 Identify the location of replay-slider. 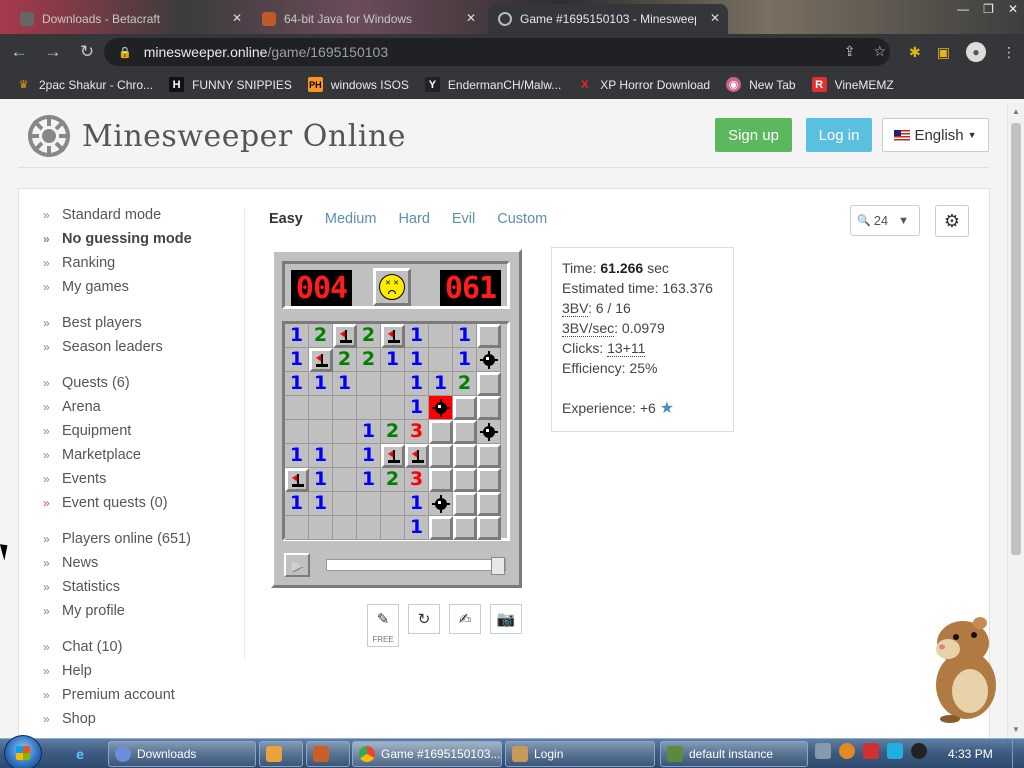
(416, 566).